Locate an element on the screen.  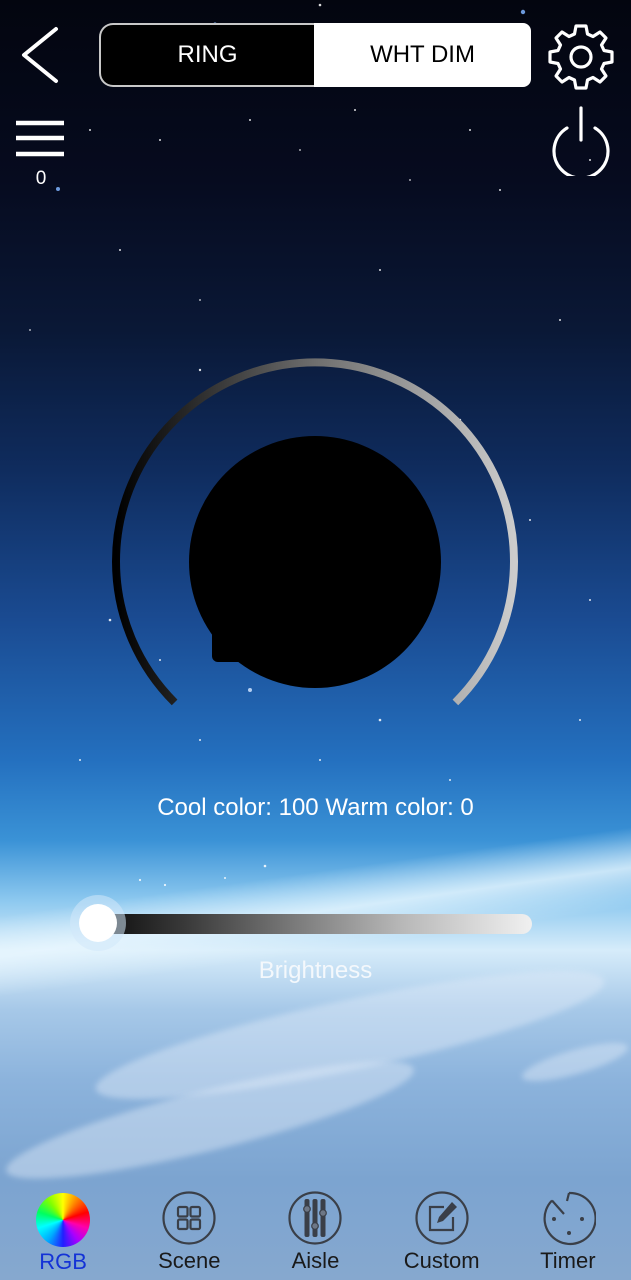
segment-ring: RING is located at coordinates (206, 55).